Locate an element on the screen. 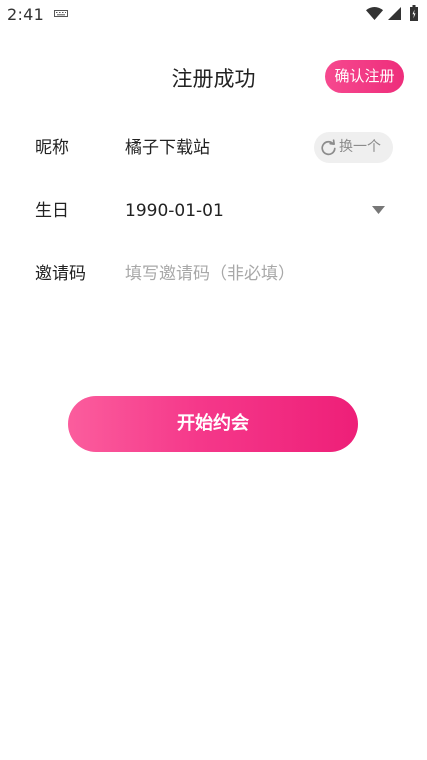 This screenshot has height=760, width=427. chevron-down-icon is located at coordinates (378, 210).